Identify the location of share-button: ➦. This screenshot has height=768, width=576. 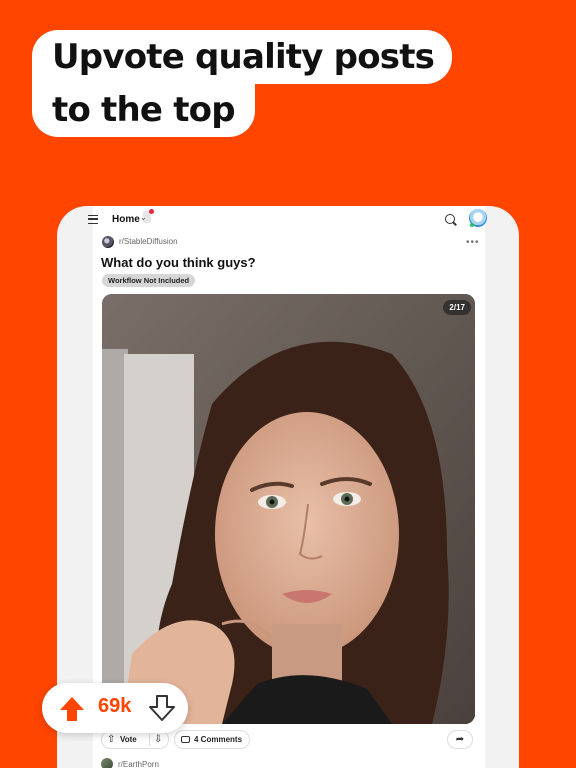
(460, 739).